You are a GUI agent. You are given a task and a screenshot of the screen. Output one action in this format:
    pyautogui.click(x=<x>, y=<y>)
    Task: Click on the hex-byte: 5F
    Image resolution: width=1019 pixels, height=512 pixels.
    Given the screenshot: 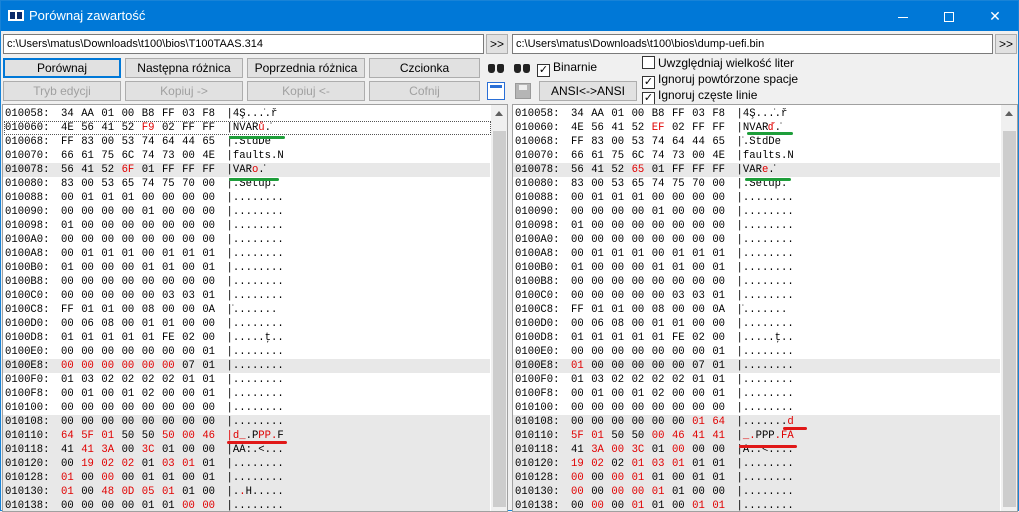 What is the action you would take?
    pyautogui.click(x=581, y=436)
    